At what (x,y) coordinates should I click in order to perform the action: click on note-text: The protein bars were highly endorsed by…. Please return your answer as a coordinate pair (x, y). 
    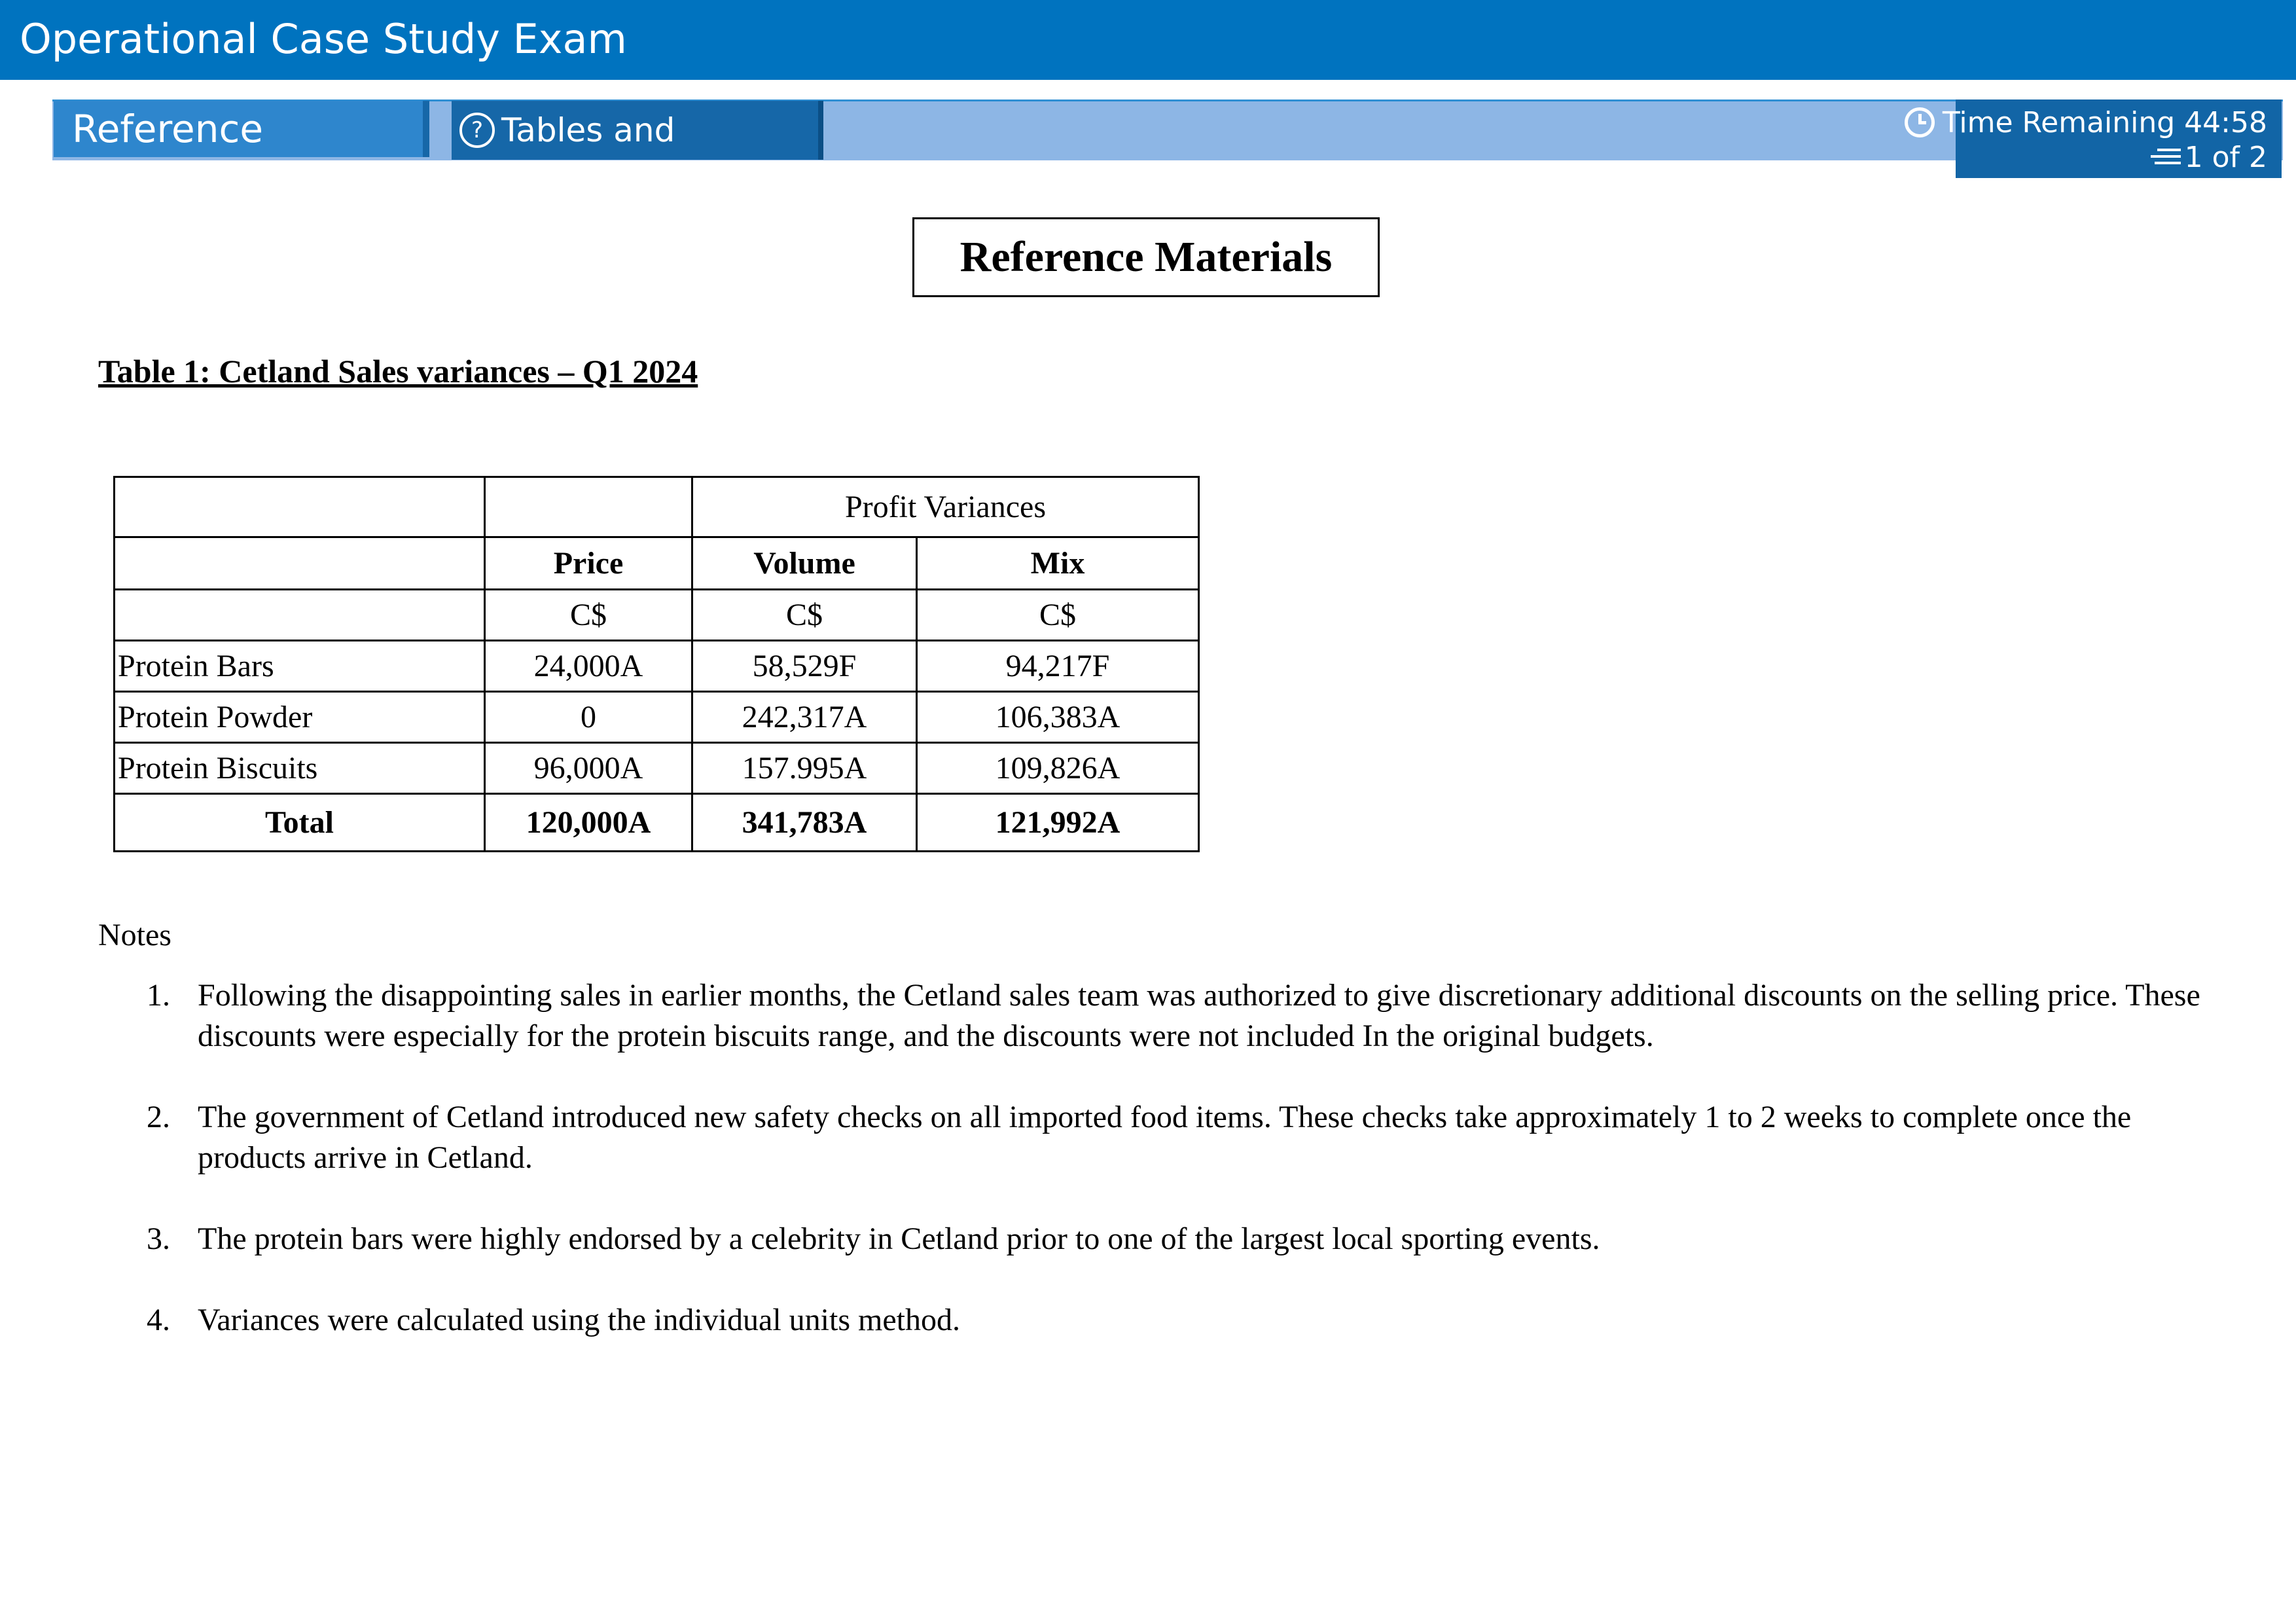
    Looking at the image, I should click on (899, 1238).